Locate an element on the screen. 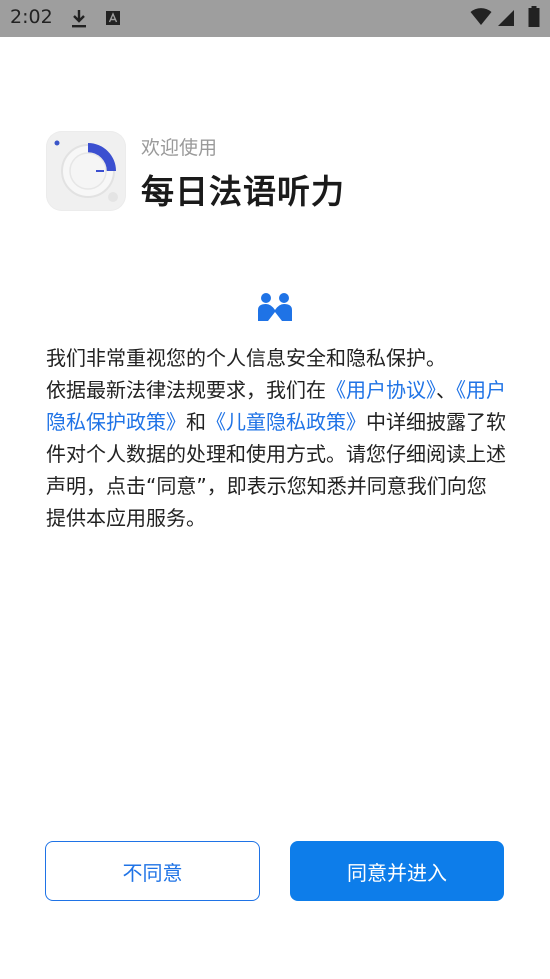 The height and width of the screenshot is (979, 550). child-privacy-link: 《儿童隐私政策》 is located at coordinates (286, 422).